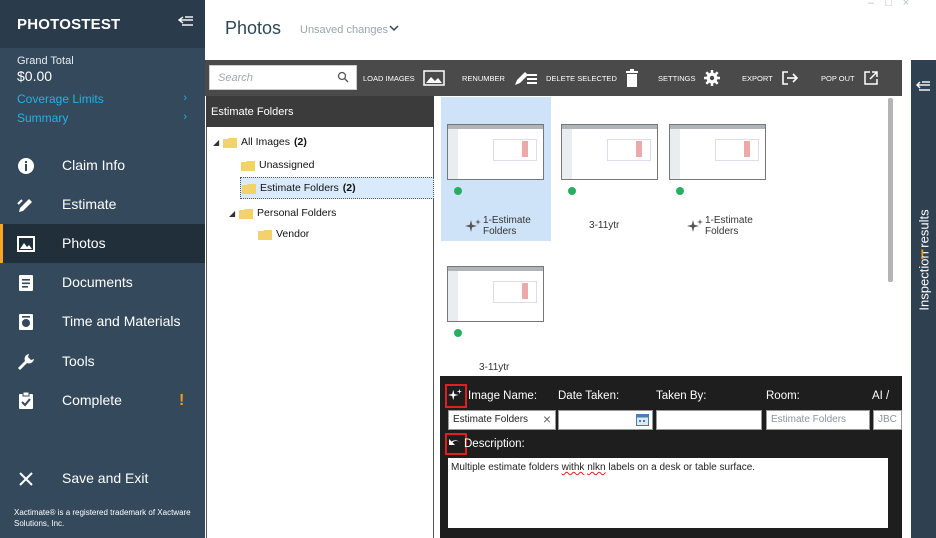  Describe the element at coordinates (297, 213) in the screenshot. I see `tree-node-label: Personal Folders` at that location.